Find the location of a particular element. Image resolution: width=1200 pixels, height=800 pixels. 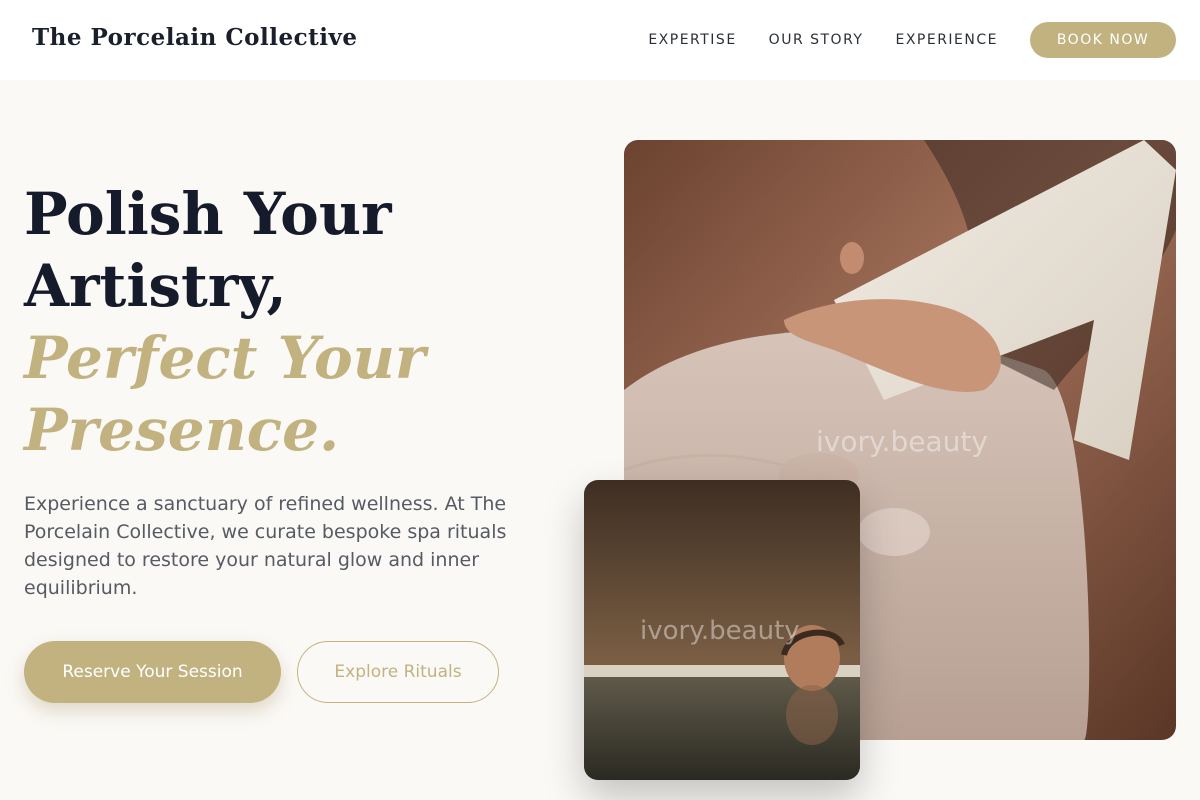

main-nav: EXPERTISE OUR STORY EXPERIENCE BOOK NOW is located at coordinates (912, 40).